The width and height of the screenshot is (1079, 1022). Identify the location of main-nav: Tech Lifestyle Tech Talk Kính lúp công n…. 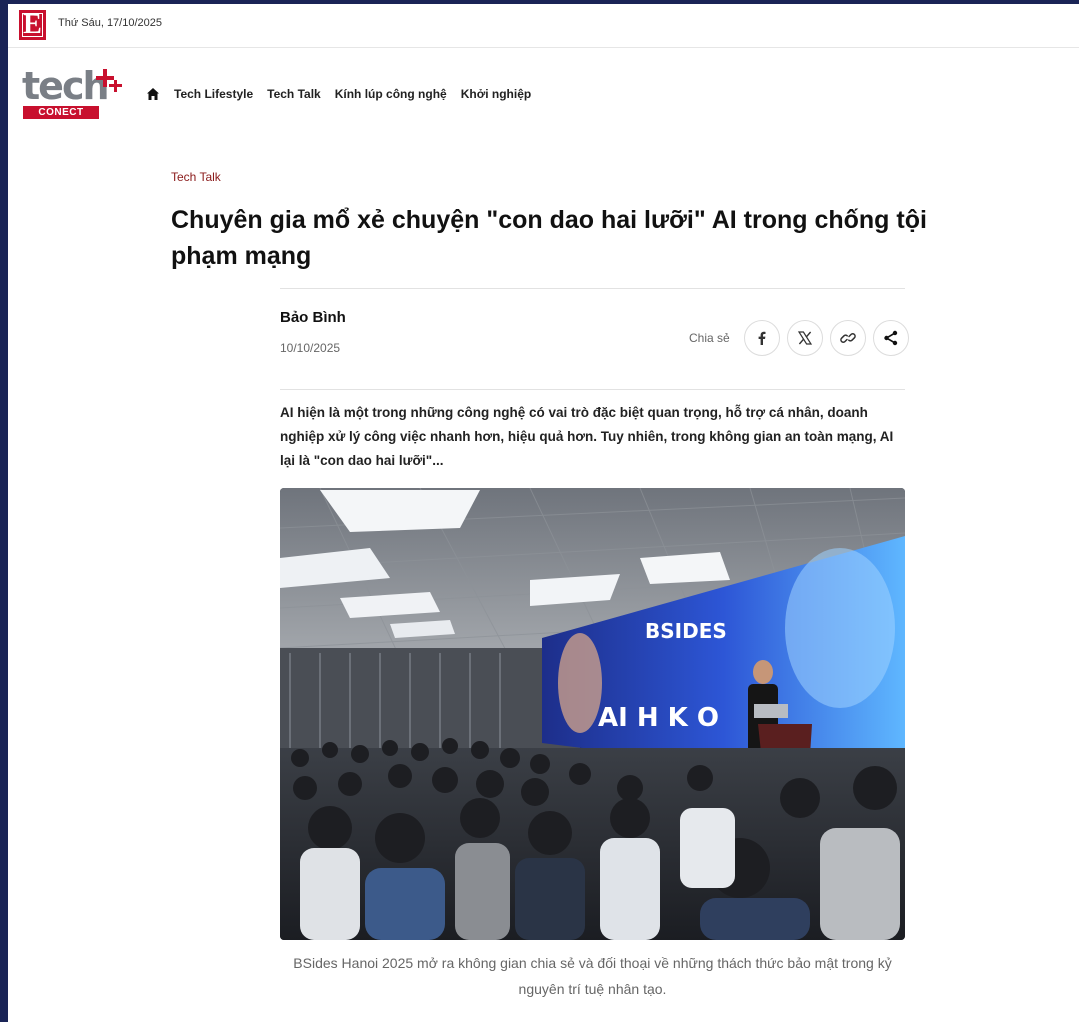
(345, 94).